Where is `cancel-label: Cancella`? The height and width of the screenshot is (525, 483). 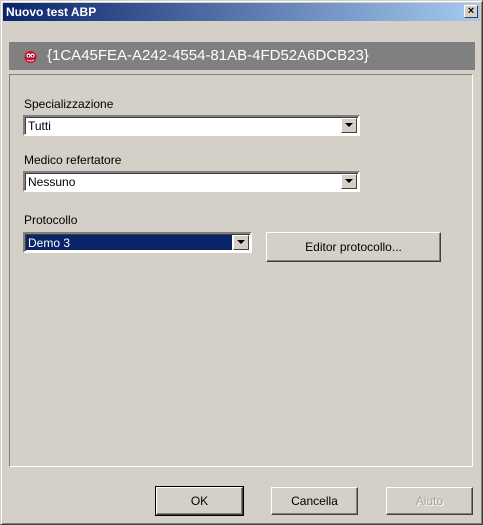 cancel-label: Cancella is located at coordinates (314, 501).